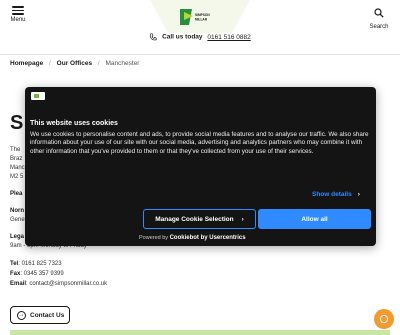 The height and width of the screenshot is (335, 400). Describe the element at coordinates (332, 194) in the screenshot. I see `show-details-label: Show details` at that location.